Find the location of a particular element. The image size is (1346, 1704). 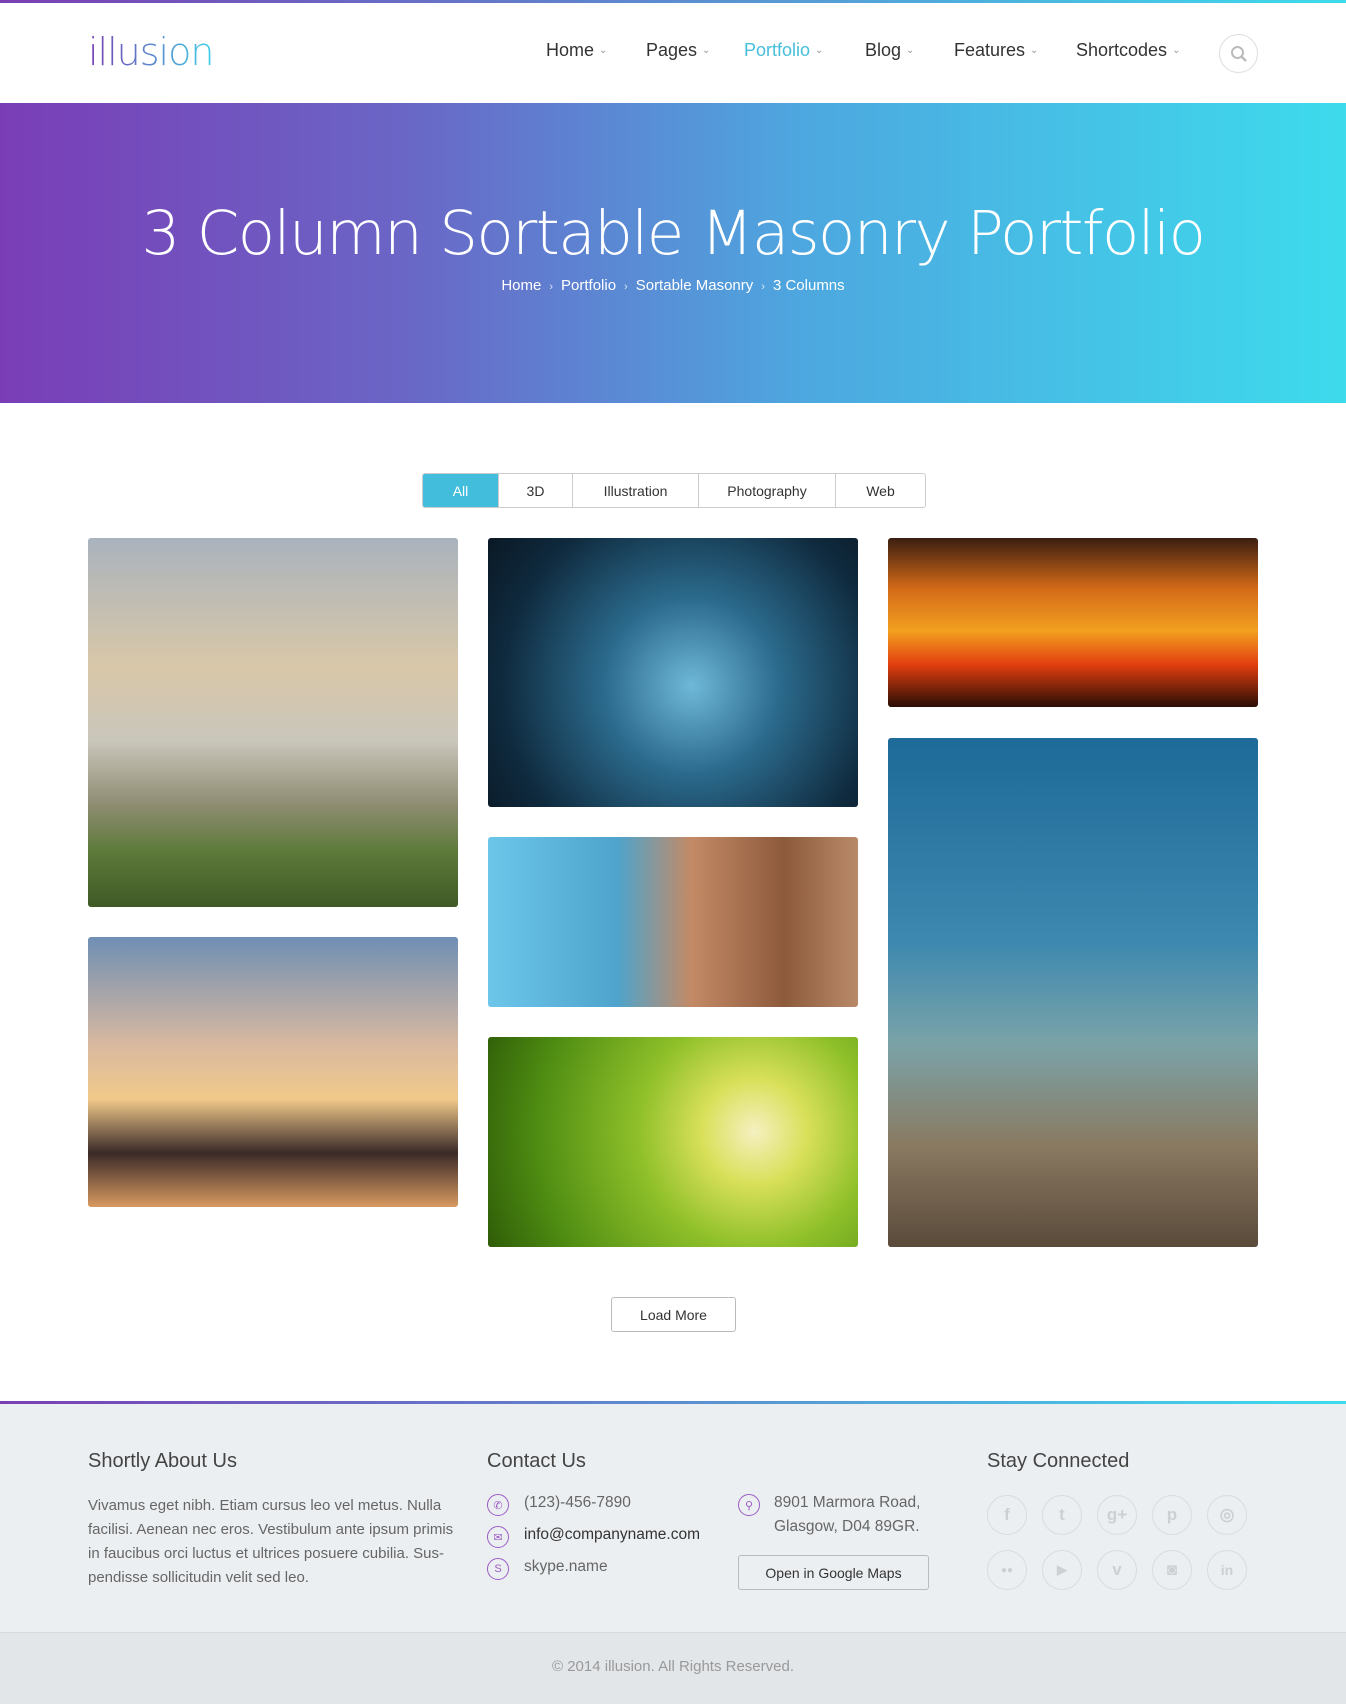

address-line-2: Glasgow, D04 89GR. is located at coordinates (847, 1526).